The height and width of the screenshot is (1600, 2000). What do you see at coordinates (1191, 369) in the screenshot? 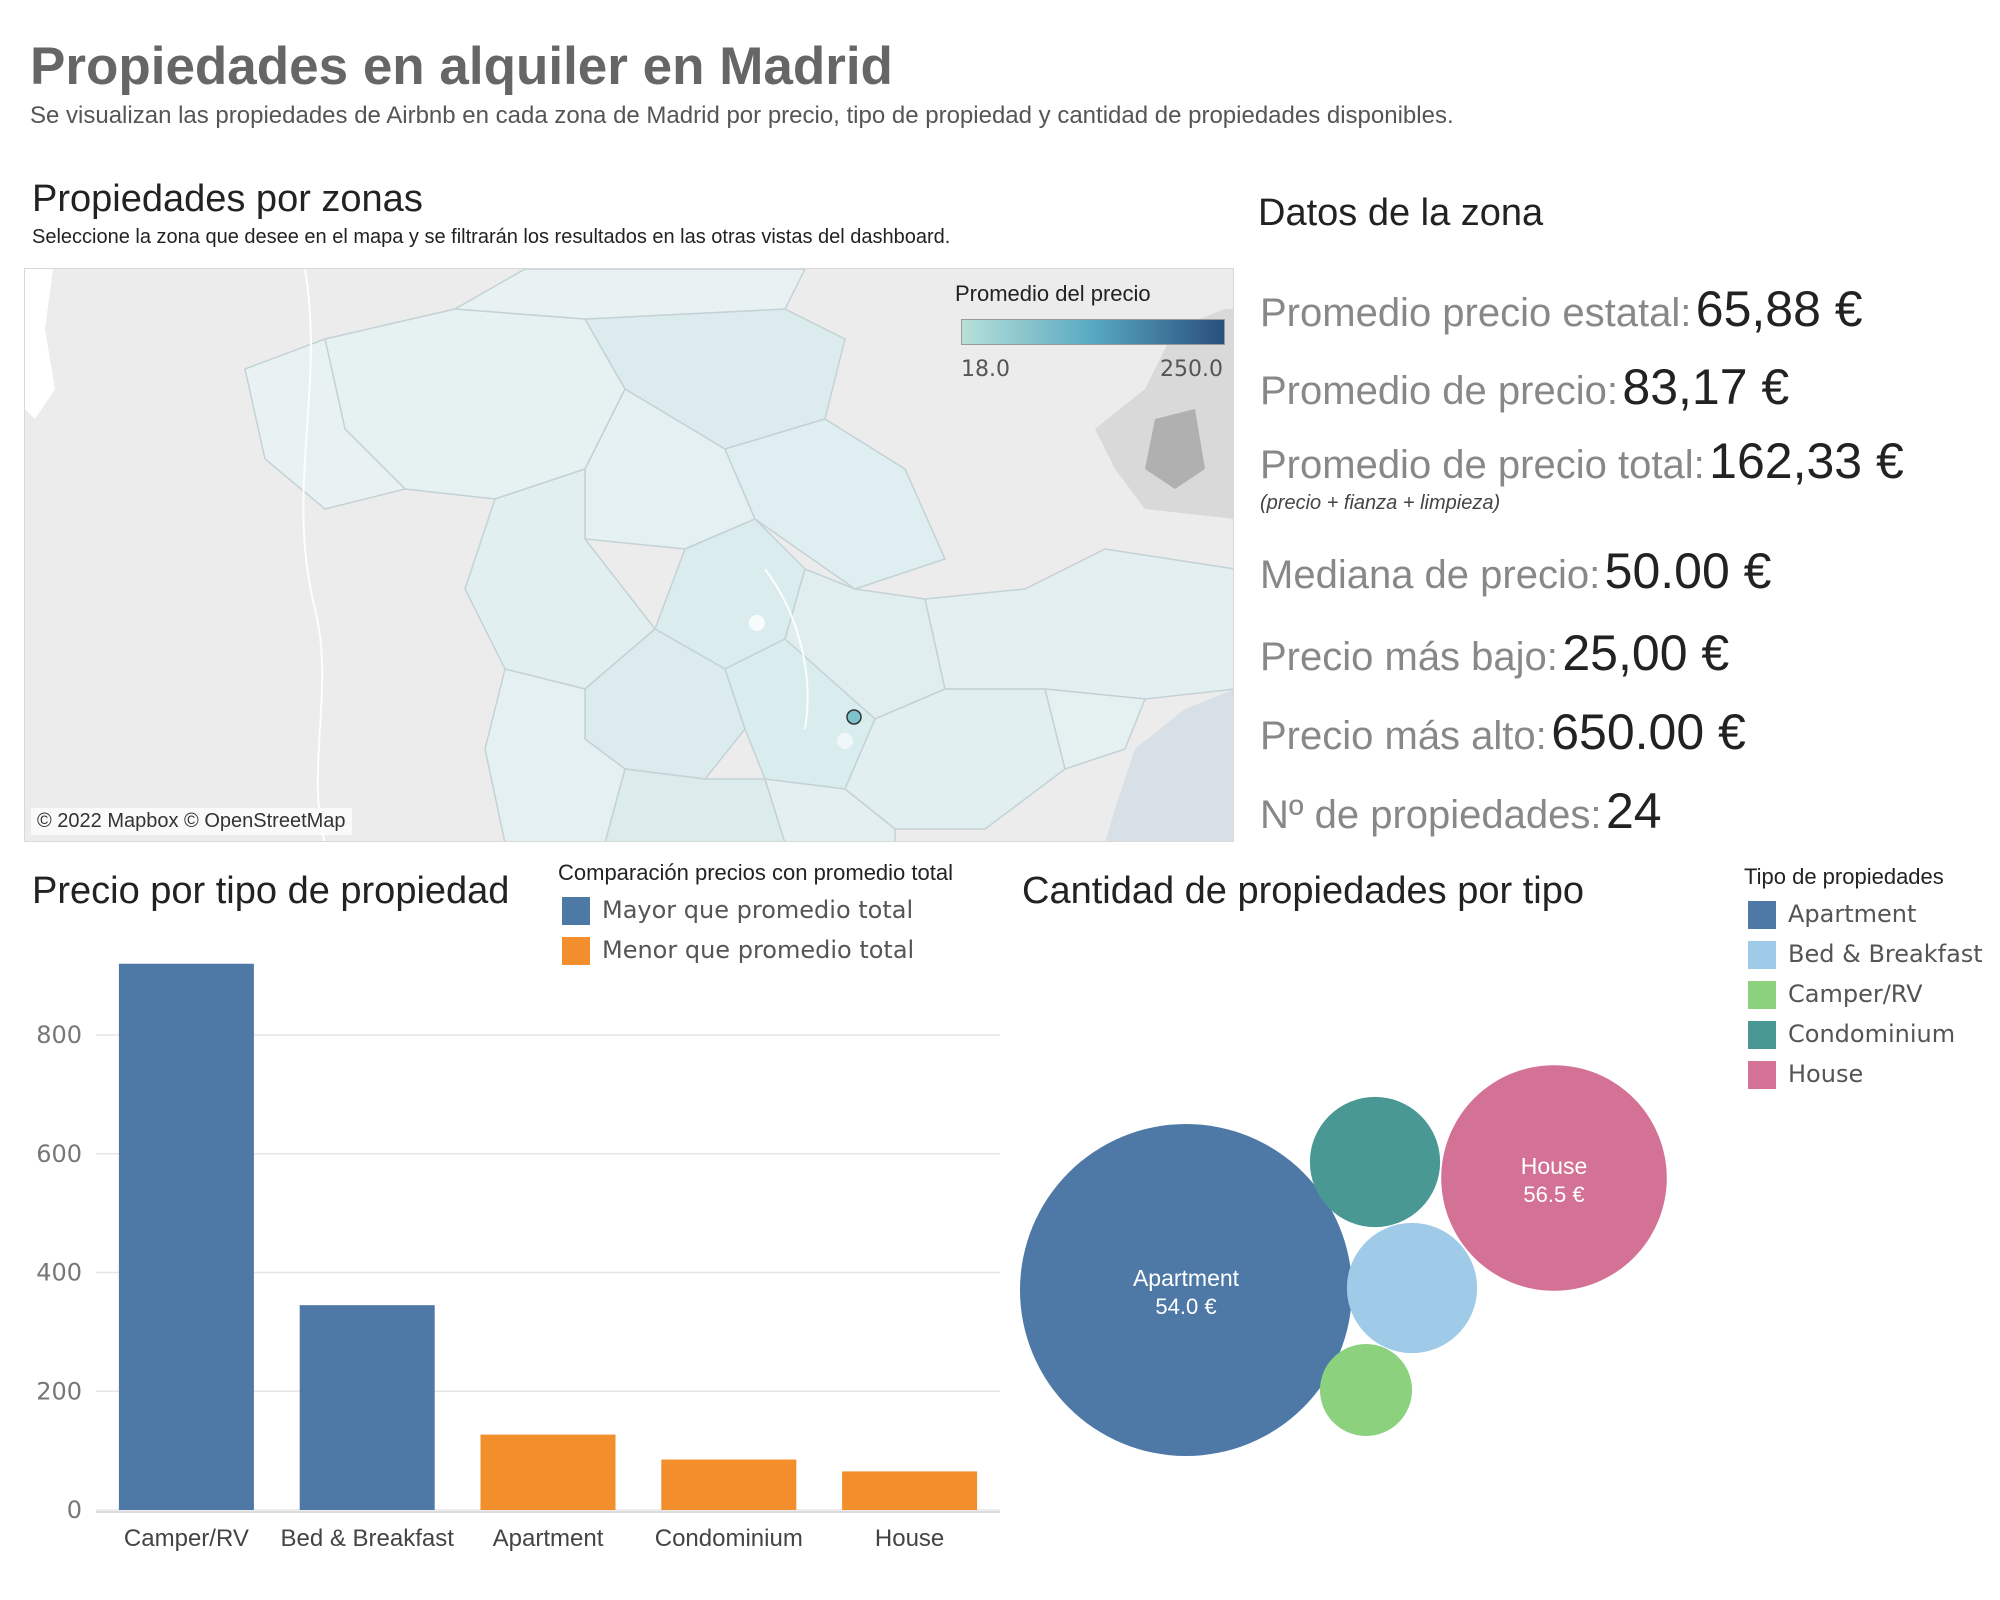
I see `map-legend-max: 250.0` at bounding box center [1191, 369].